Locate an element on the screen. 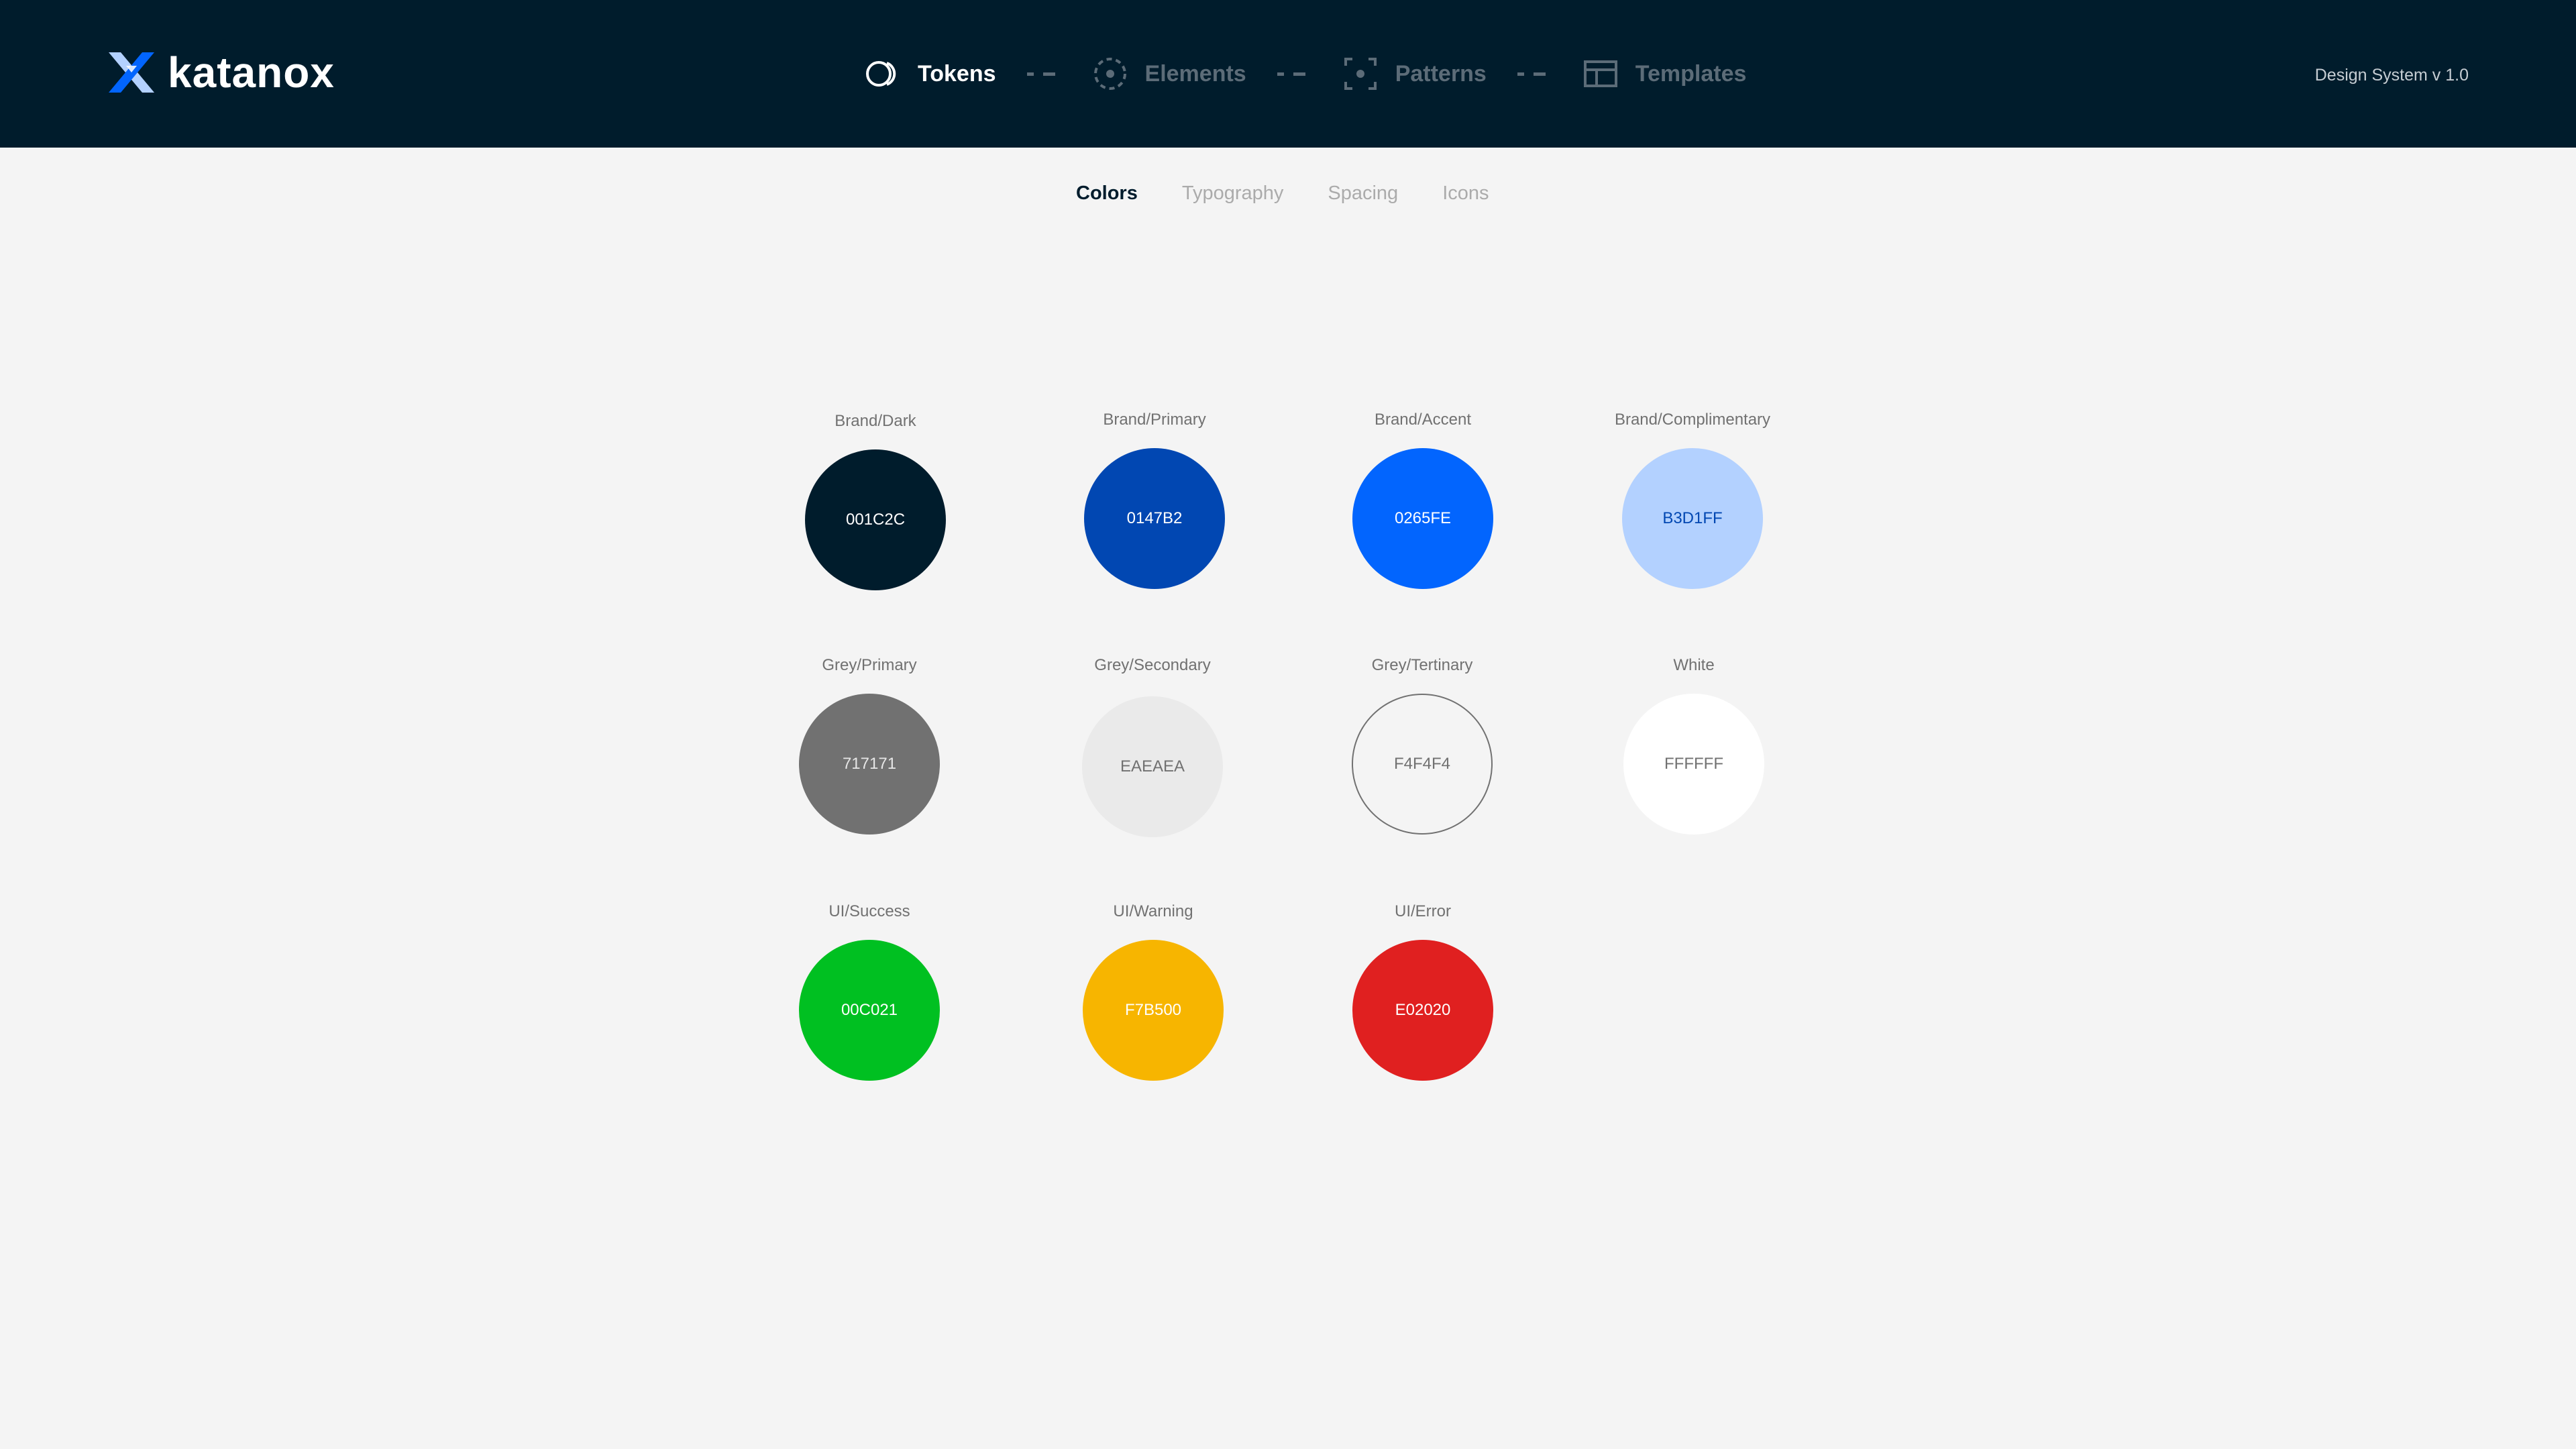  swatch-hex-code: B3D1FF is located at coordinates (1692, 518).